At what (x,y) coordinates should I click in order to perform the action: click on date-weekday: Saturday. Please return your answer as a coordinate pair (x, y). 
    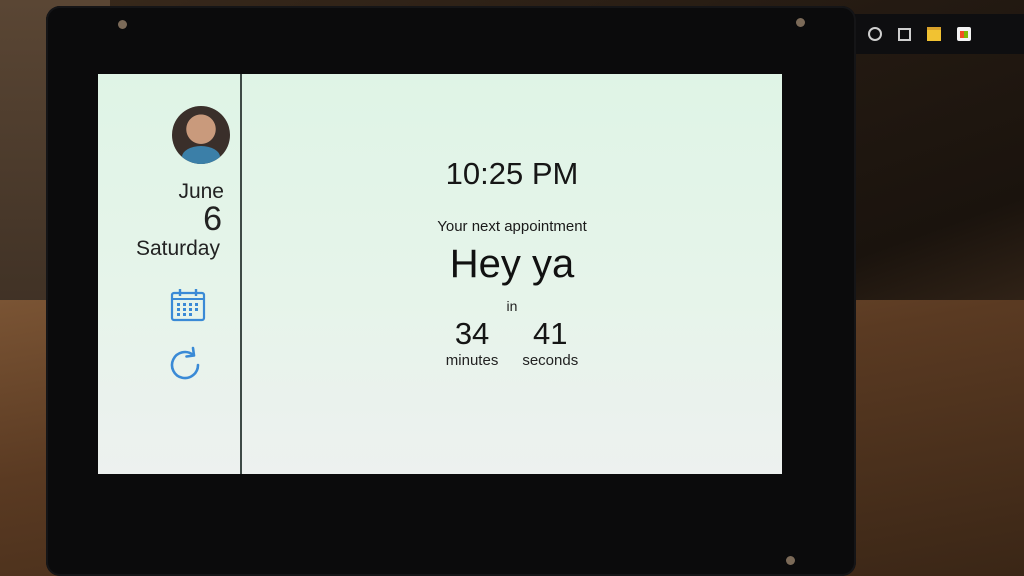
    Looking at the image, I should click on (177, 248).